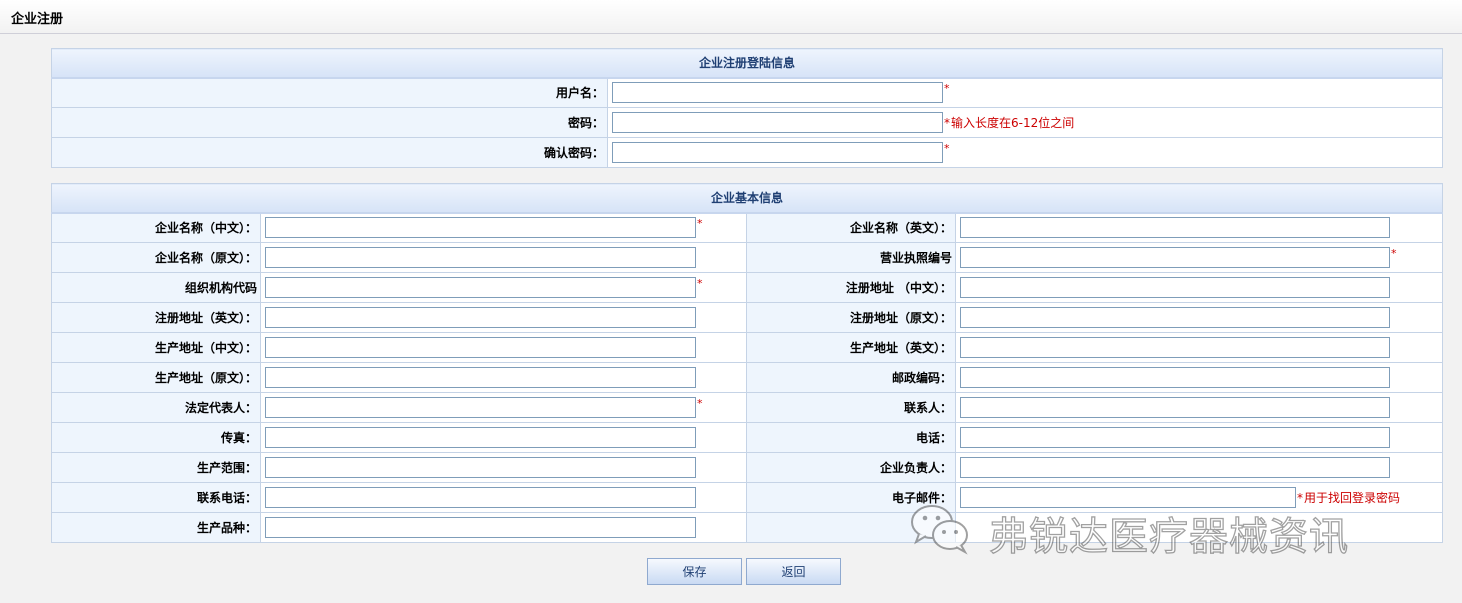  What do you see at coordinates (747, 63) in the screenshot?
I see `login-section-title: 企业注册登陆信息` at bounding box center [747, 63].